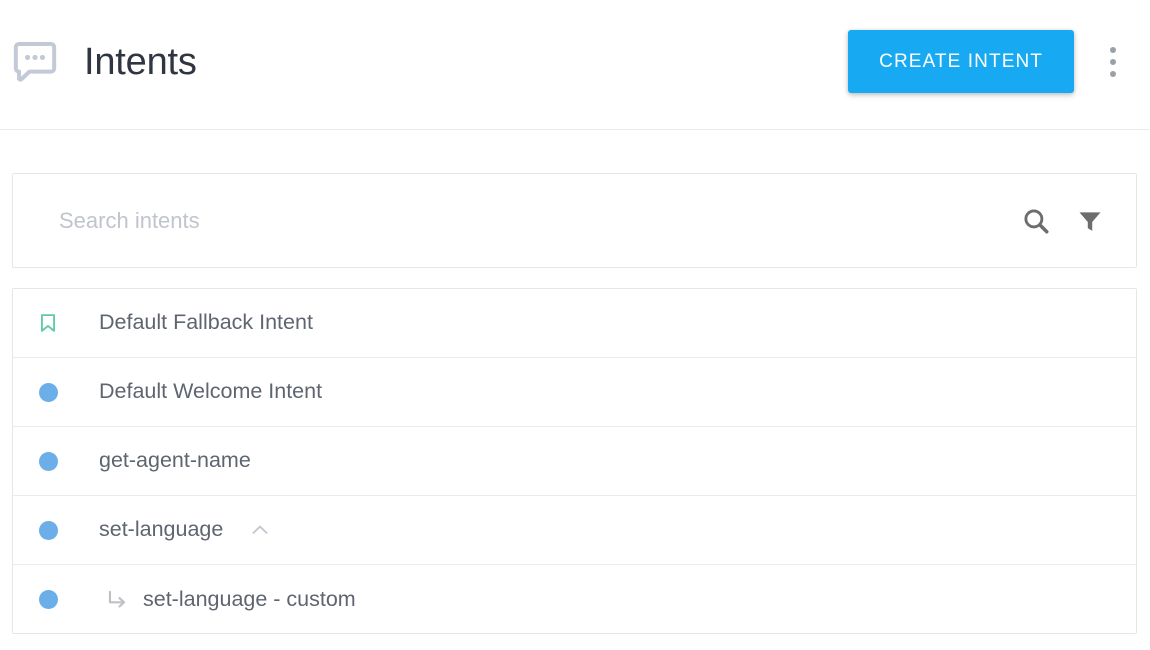 The width and height of the screenshot is (1150, 650). I want to click on list-item-label: set-language - custom, so click(249, 598).